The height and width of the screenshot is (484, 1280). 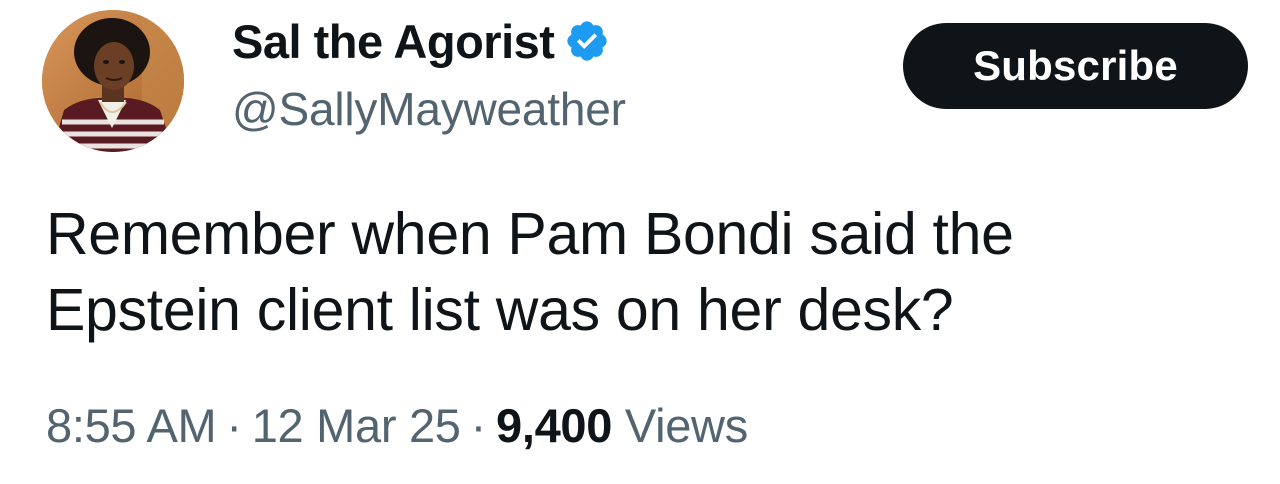 What do you see at coordinates (686, 425) in the screenshot?
I see `views-label: Views` at bounding box center [686, 425].